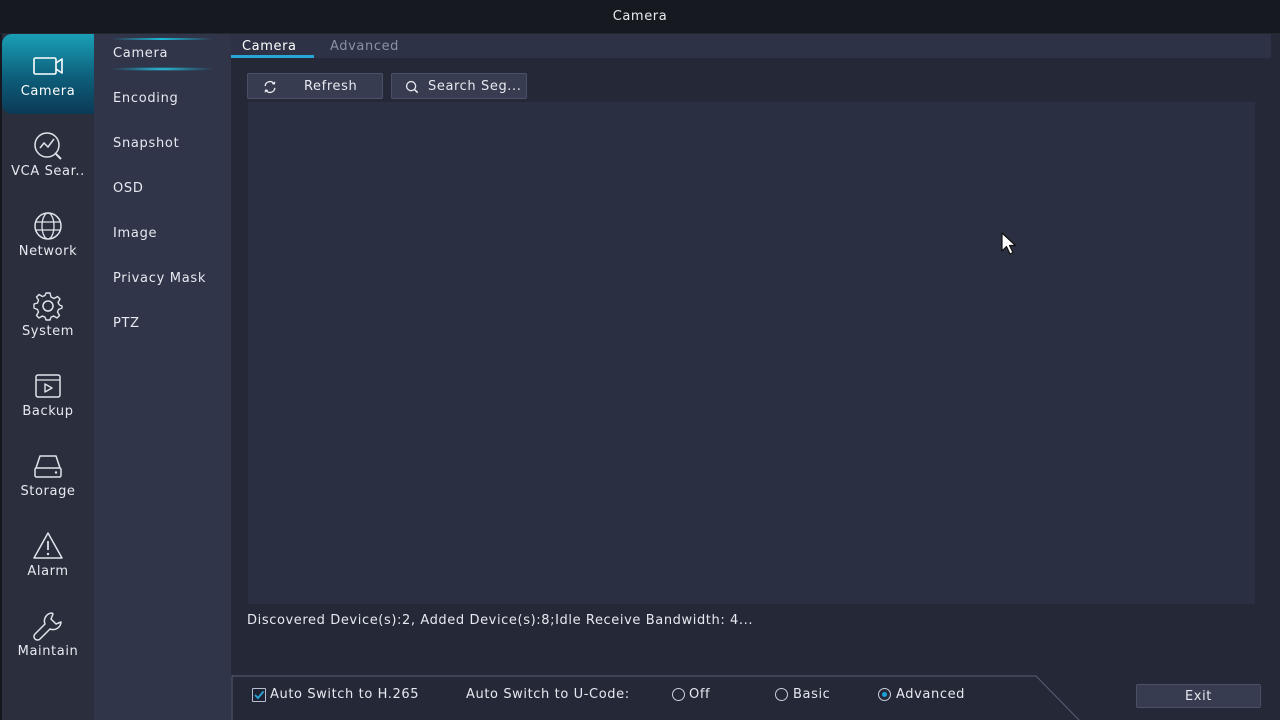  I want to click on nav-label: Network, so click(48, 251).